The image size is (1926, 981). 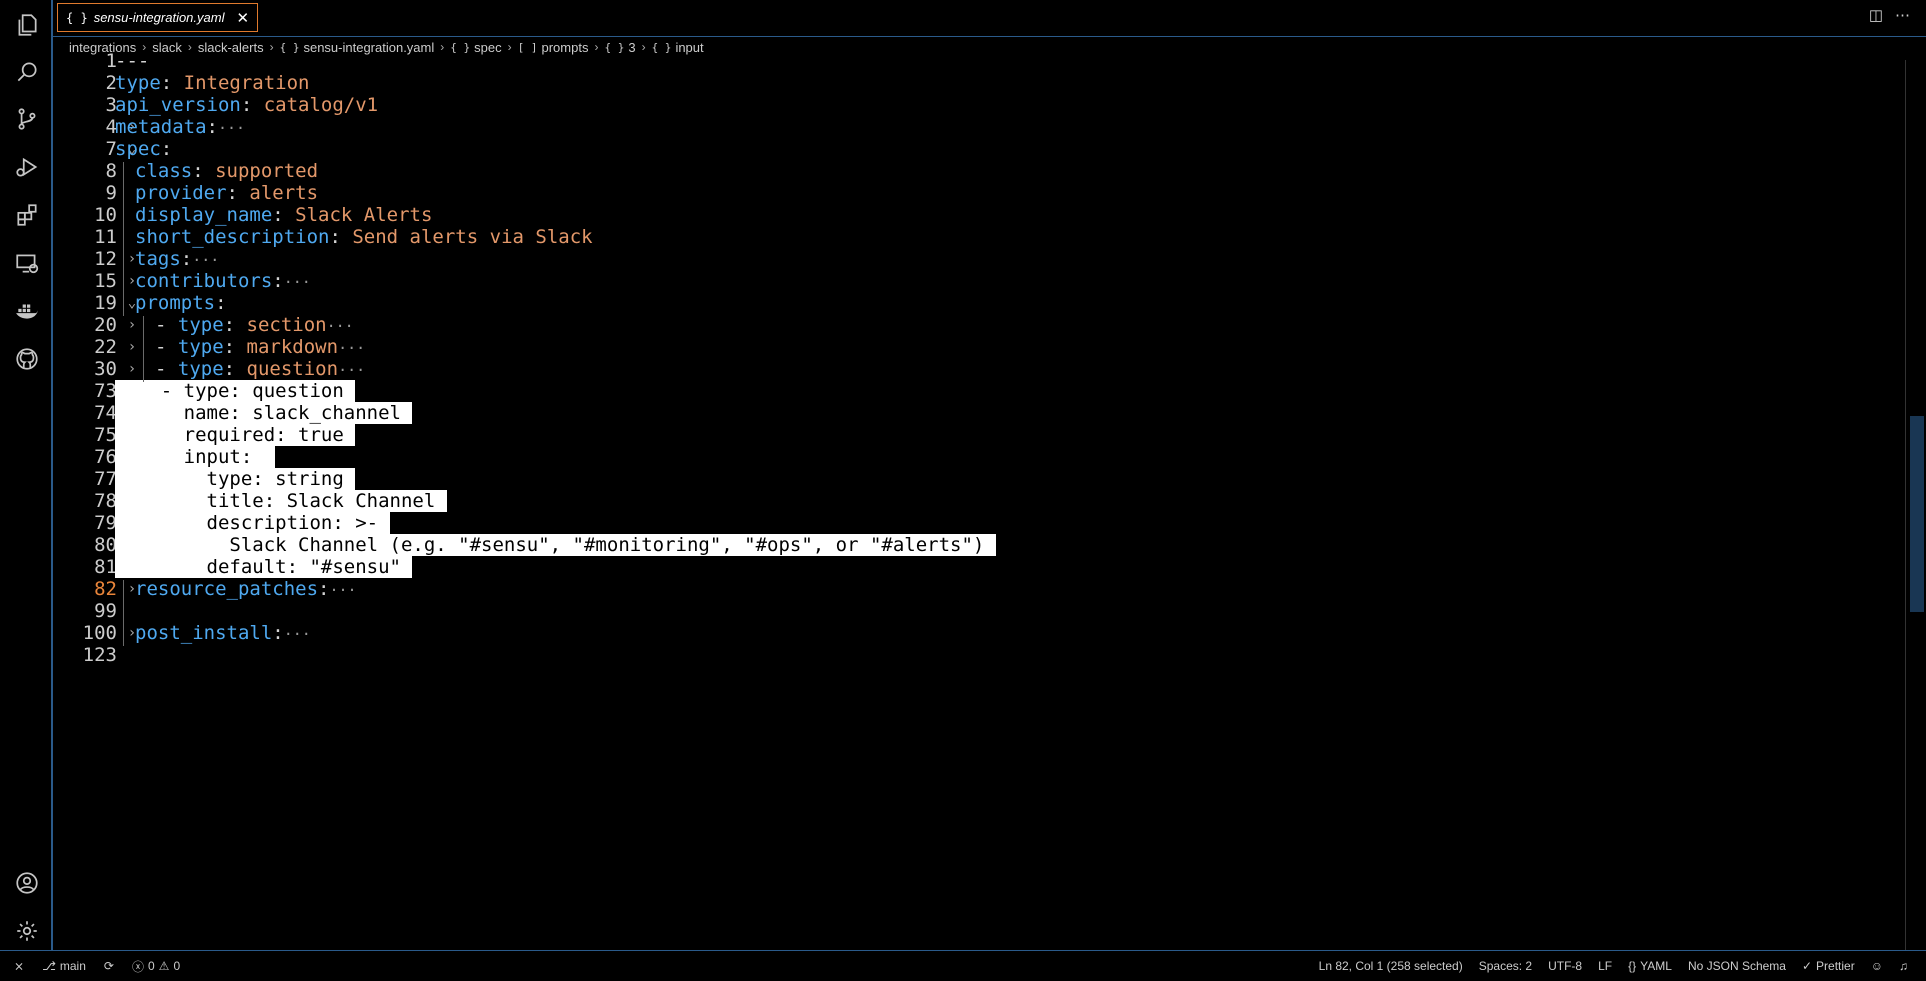 I want to click on yaml-key: post_install, so click(x=204, y=633).